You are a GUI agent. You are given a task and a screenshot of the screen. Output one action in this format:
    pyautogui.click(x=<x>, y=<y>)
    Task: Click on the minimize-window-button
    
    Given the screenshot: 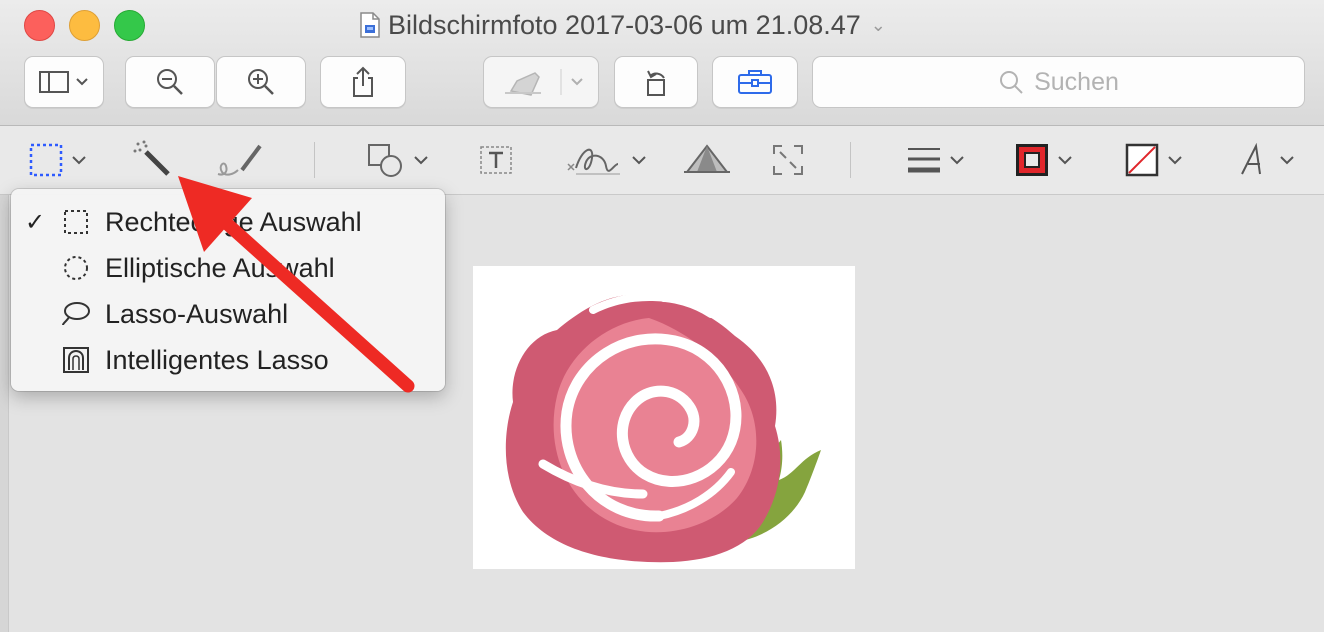 What is the action you would take?
    pyautogui.click(x=84, y=25)
    